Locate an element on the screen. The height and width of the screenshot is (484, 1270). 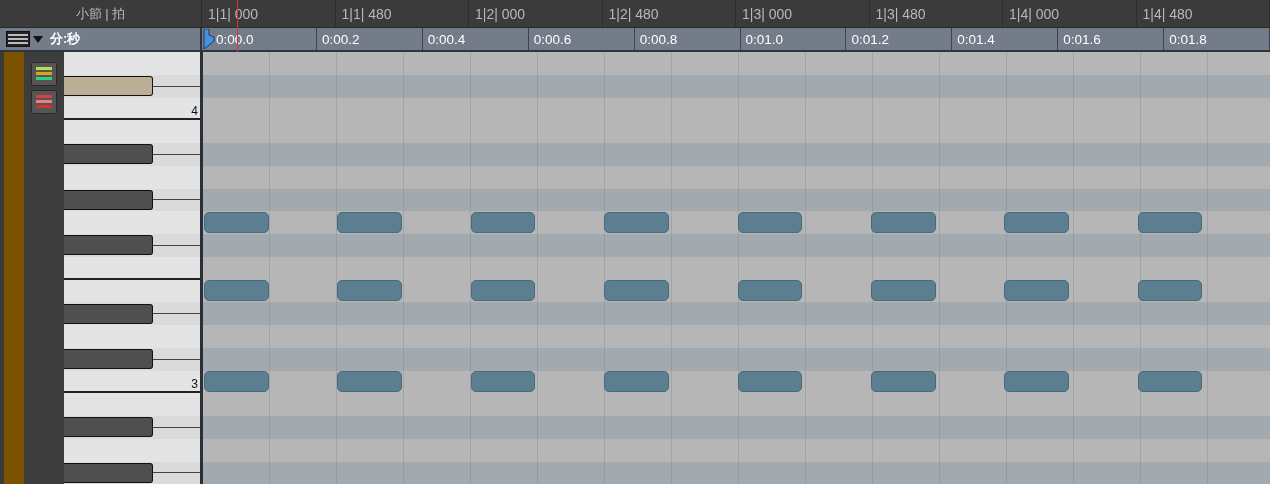
time-label: 0:01.8 is located at coordinates (1188, 39).